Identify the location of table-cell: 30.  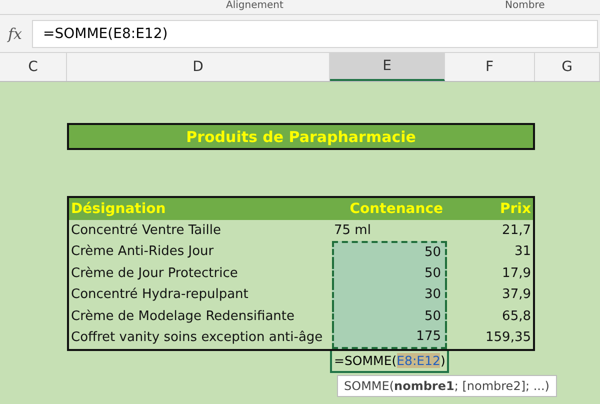
(389, 295).